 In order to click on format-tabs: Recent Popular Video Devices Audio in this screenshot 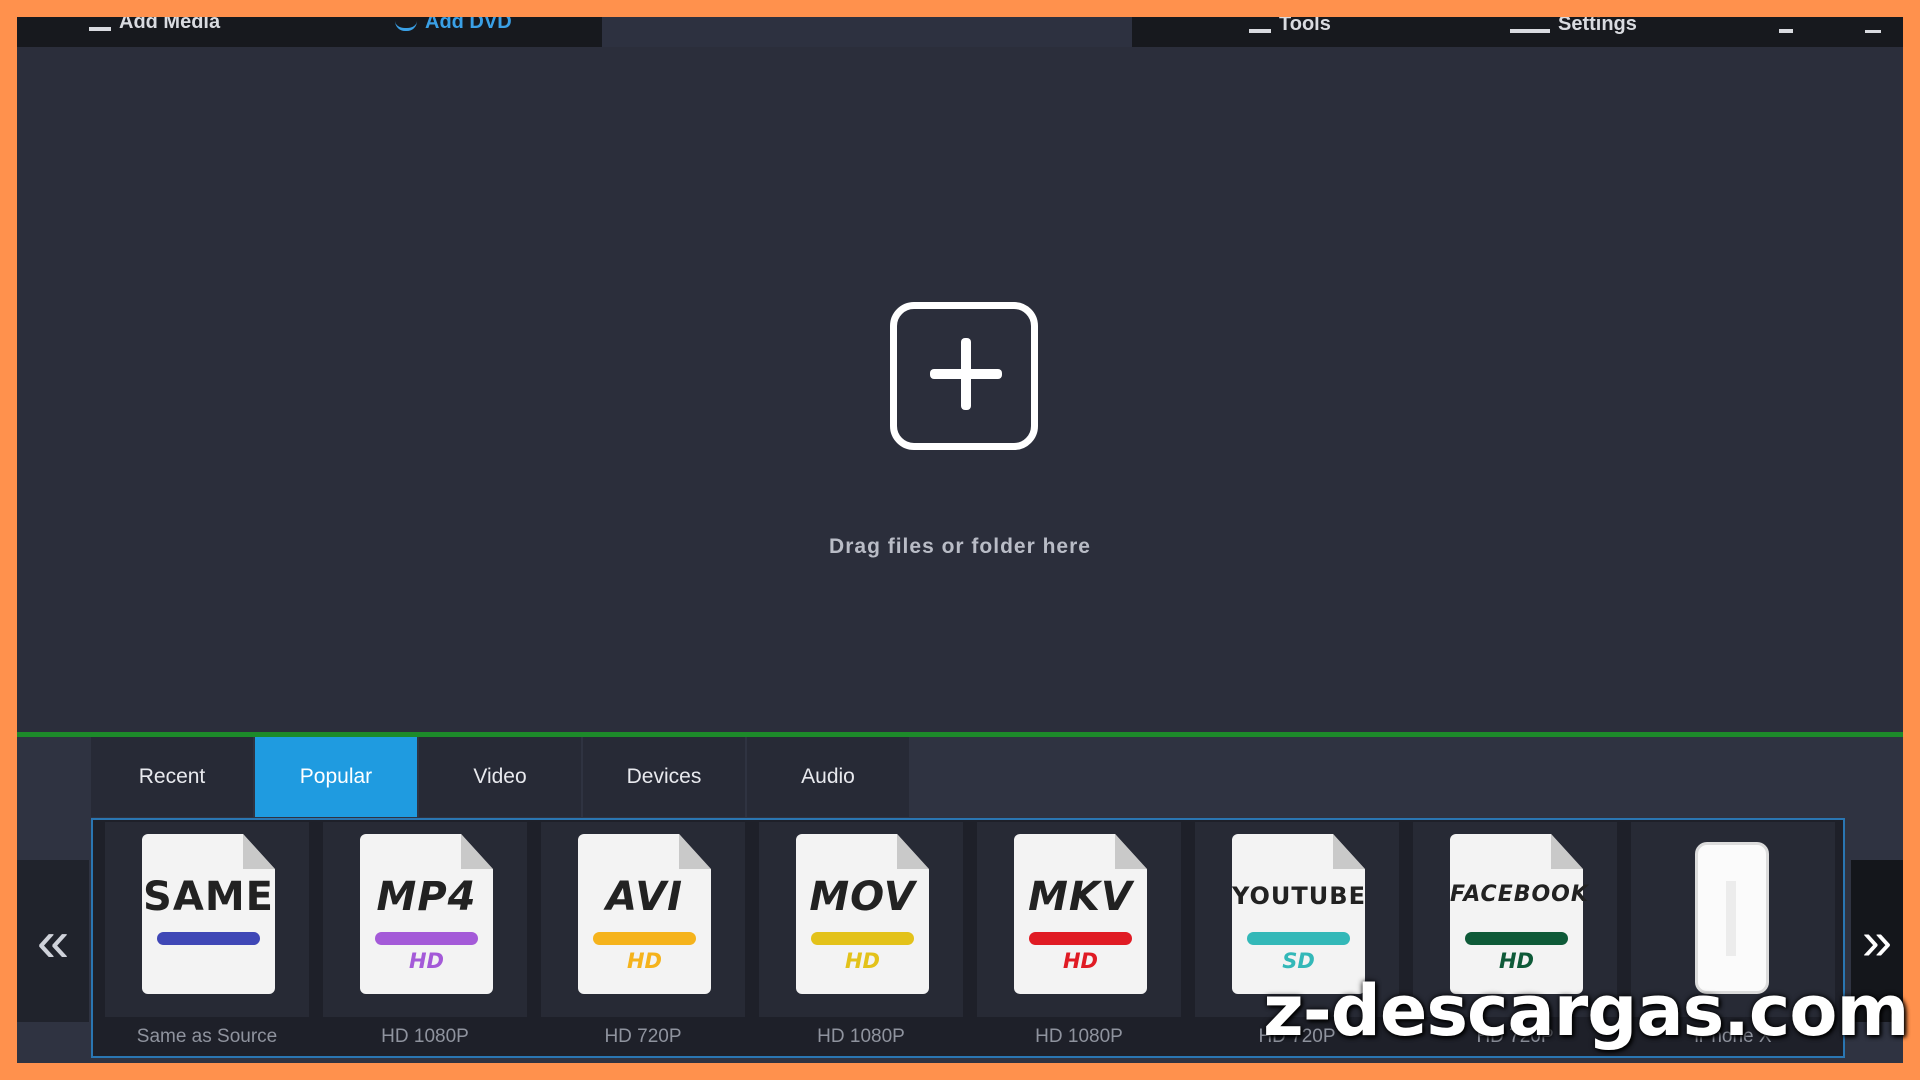, I will do `click(501, 777)`.